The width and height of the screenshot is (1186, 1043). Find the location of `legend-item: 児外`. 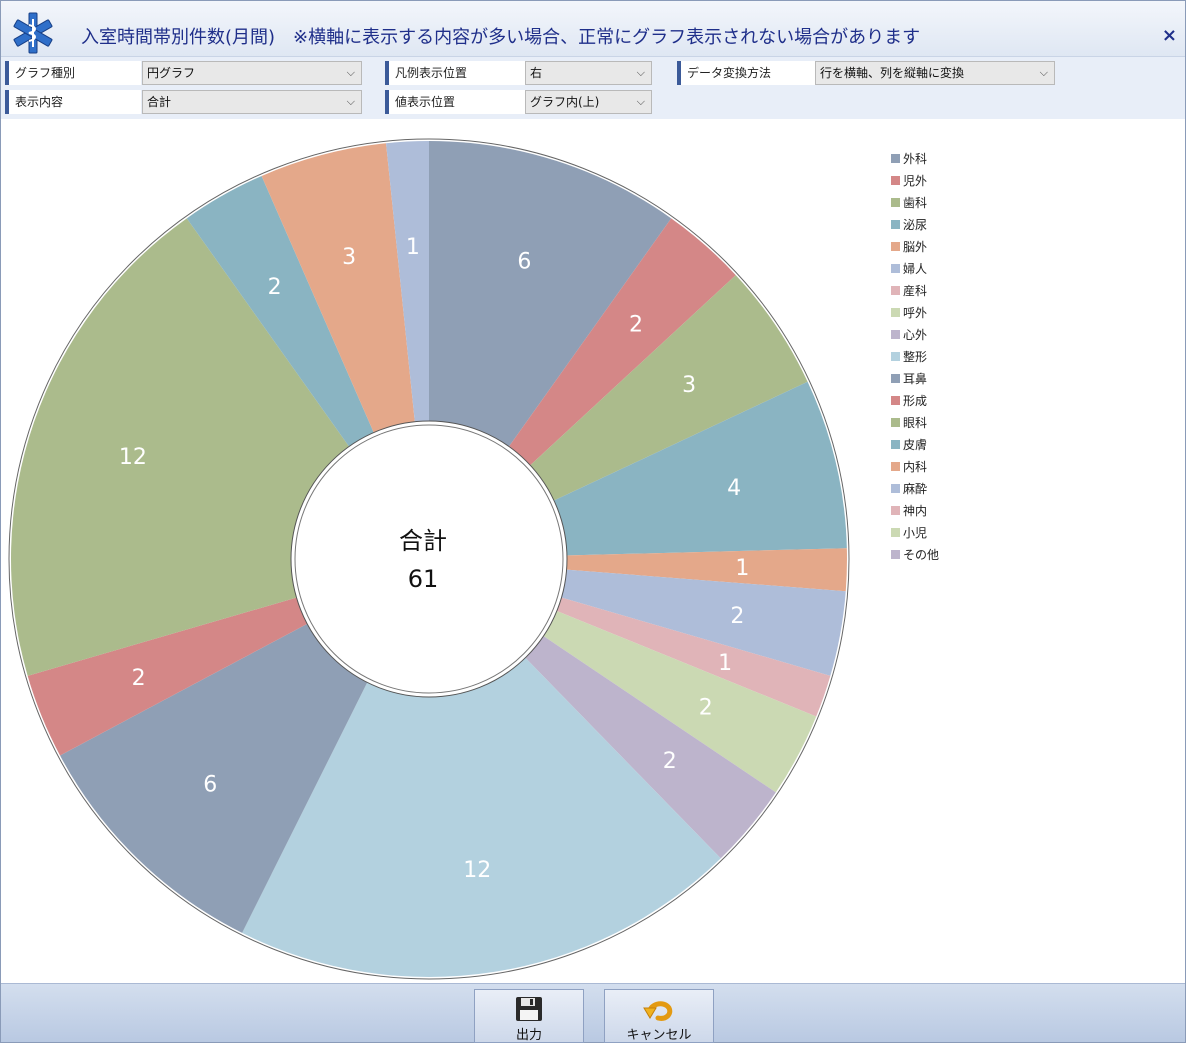

legend-item: 児外 is located at coordinates (915, 180).